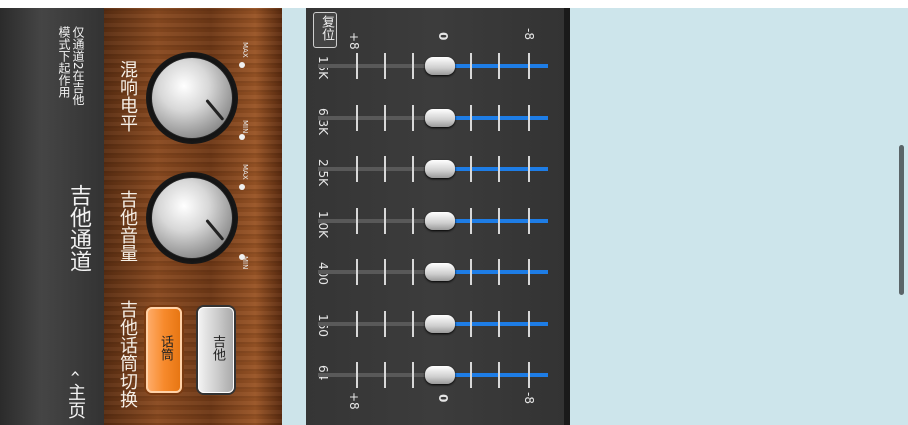  Describe the element at coordinates (245, 263) in the screenshot. I see `guitar-volume-min-label: MIN` at that location.